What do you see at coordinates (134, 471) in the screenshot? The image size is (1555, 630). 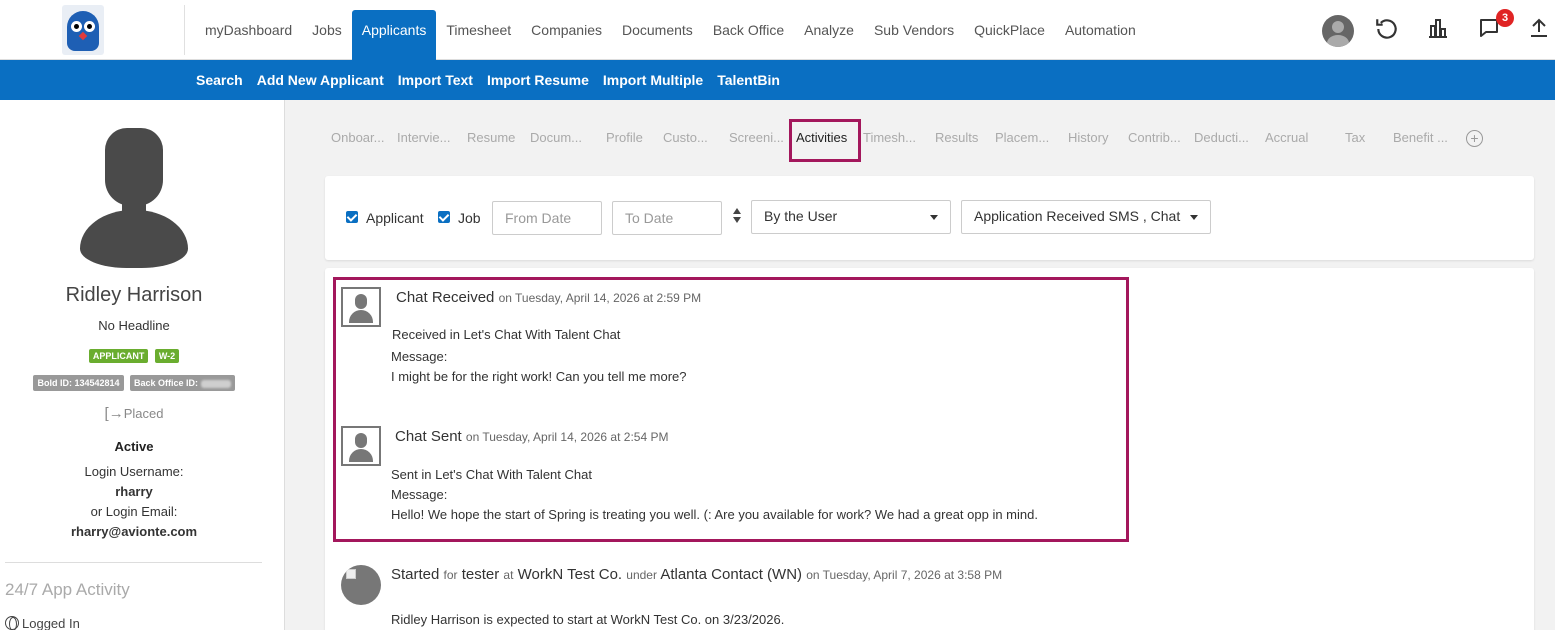 I see `login-username-label: Login Username:` at bounding box center [134, 471].